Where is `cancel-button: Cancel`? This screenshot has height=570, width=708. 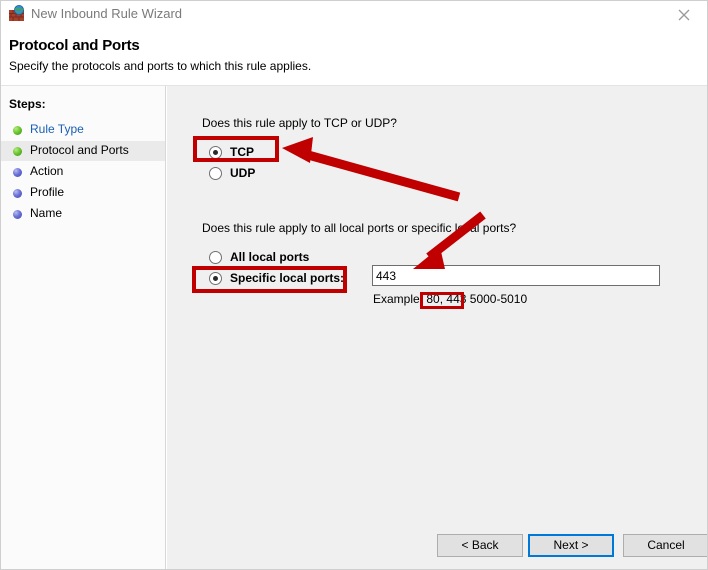
cancel-button: Cancel is located at coordinates (665, 545).